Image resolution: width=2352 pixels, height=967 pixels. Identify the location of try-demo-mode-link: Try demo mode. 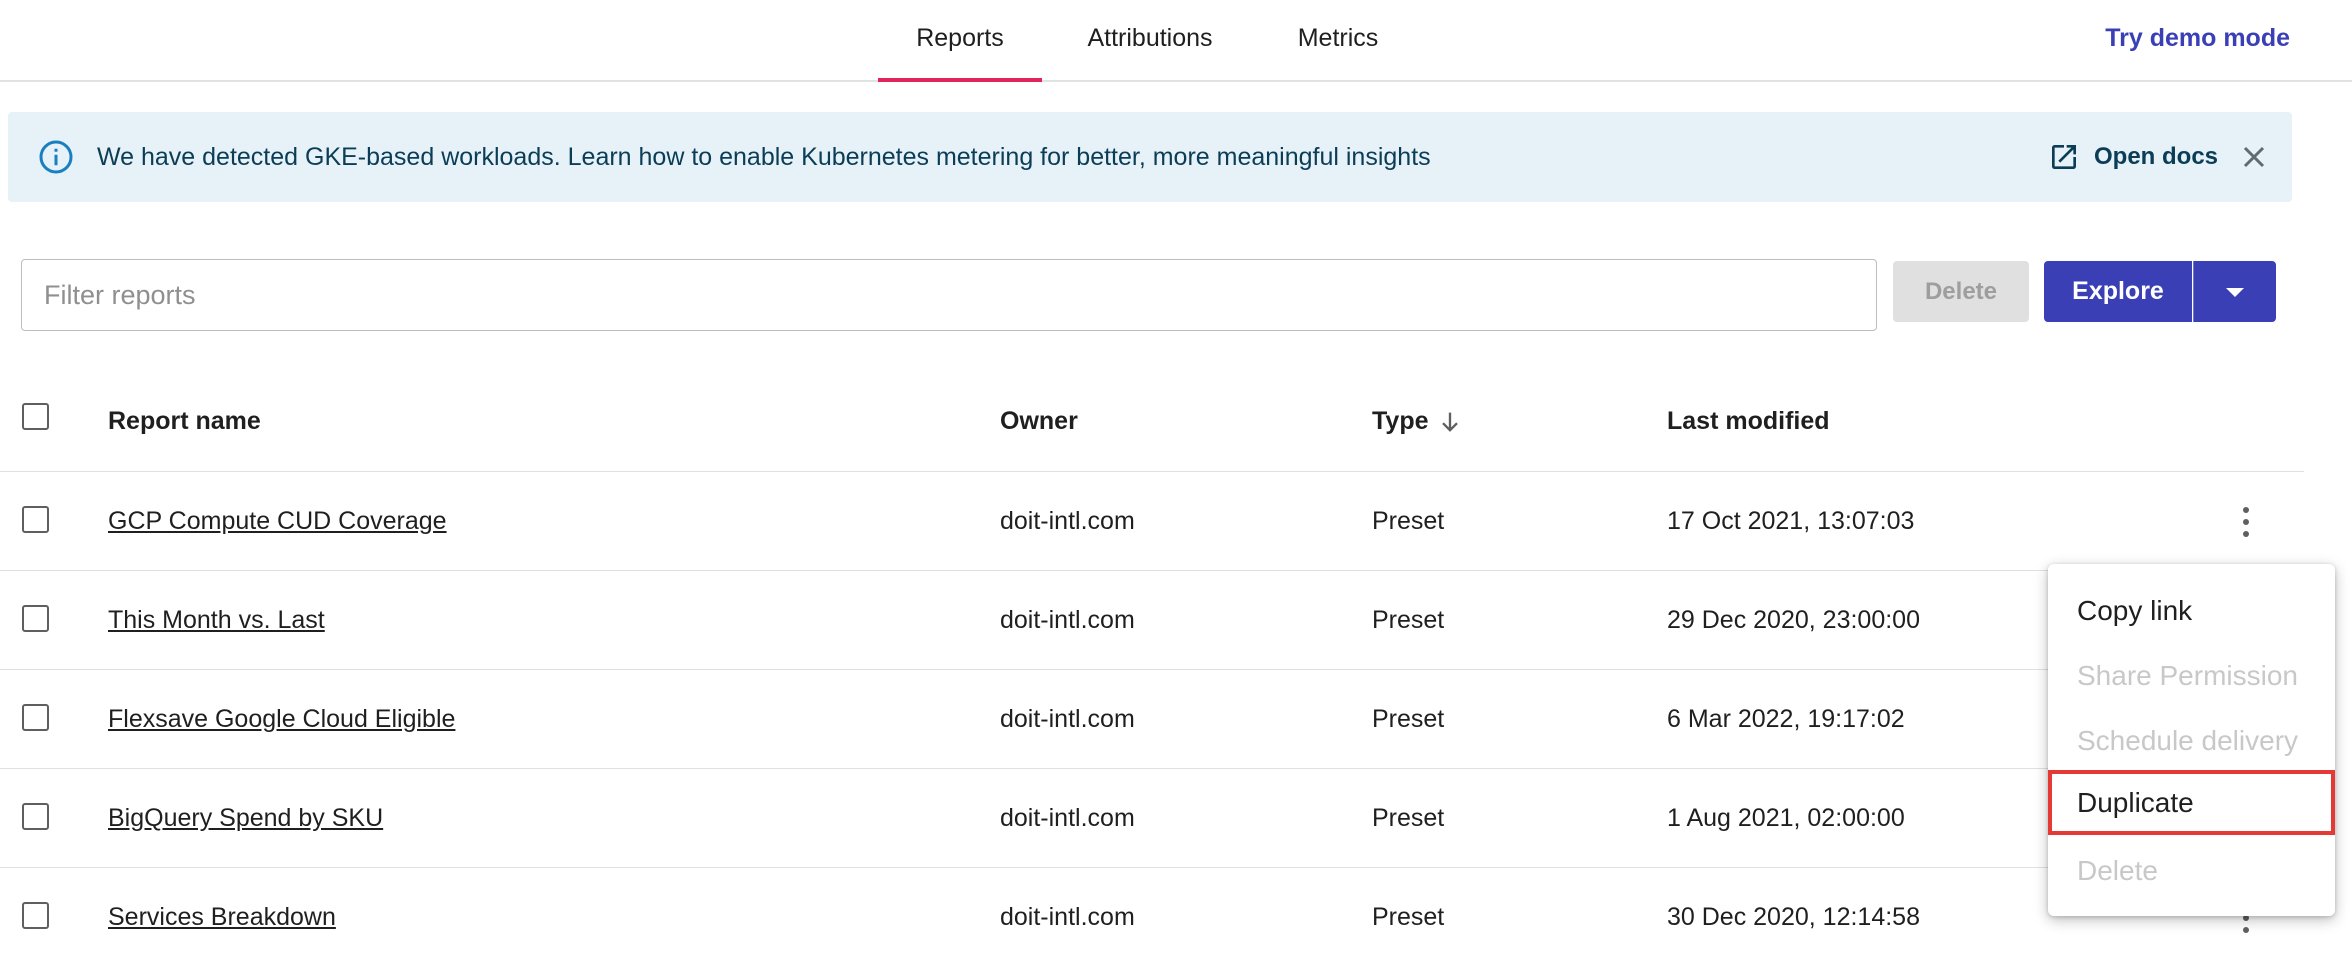
(2197, 38).